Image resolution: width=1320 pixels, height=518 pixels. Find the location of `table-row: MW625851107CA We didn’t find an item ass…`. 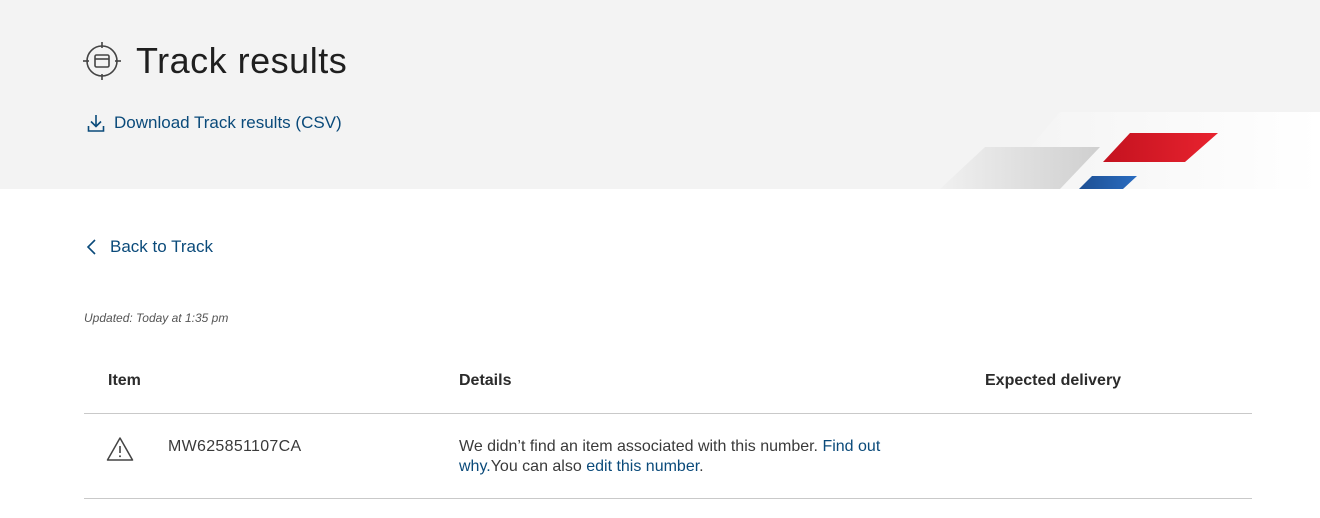

table-row: MW625851107CA We didn’t find an item ass… is located at coordinates (668, 456).